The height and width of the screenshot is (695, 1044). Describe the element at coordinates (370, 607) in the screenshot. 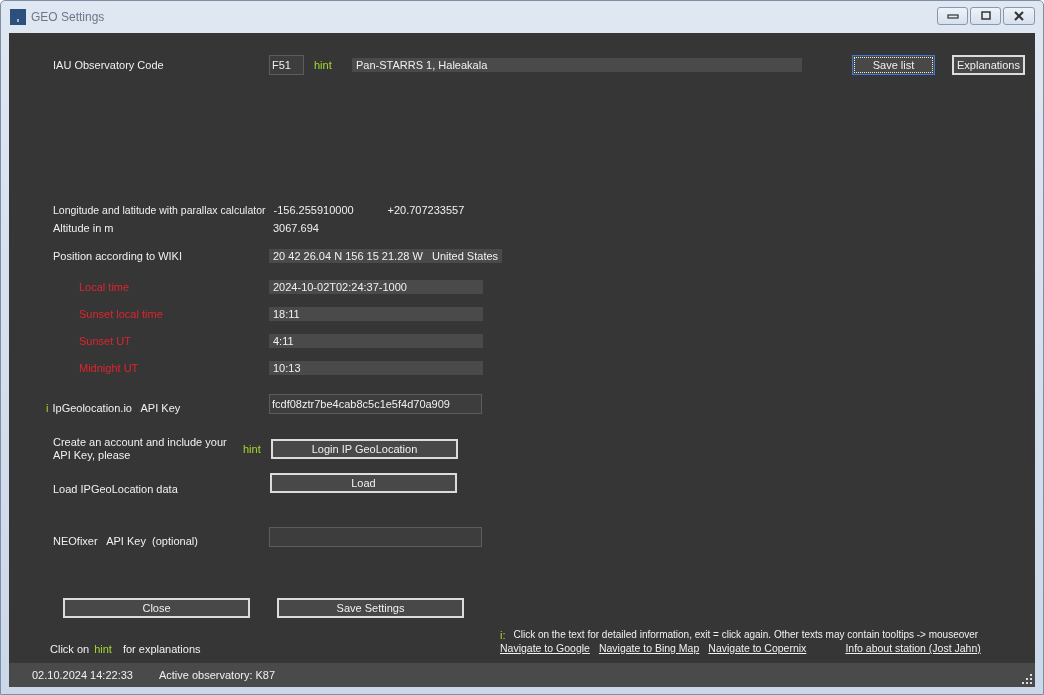

I see `save-settings-button: Save Settings` at that location.